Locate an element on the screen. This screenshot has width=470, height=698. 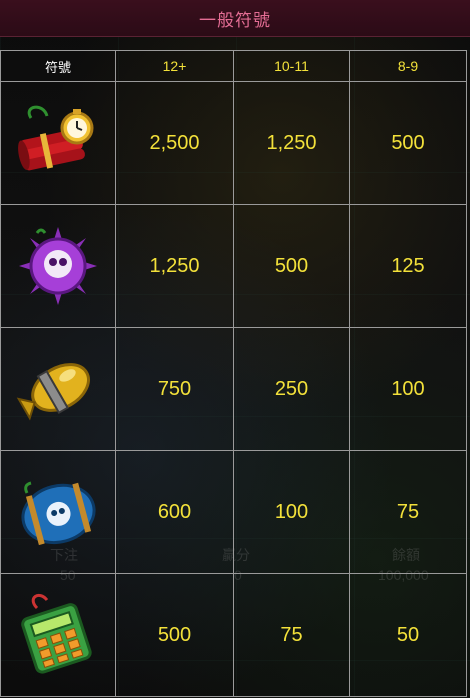
dynamite-bundle-icon is located at coordinates (58, 143).